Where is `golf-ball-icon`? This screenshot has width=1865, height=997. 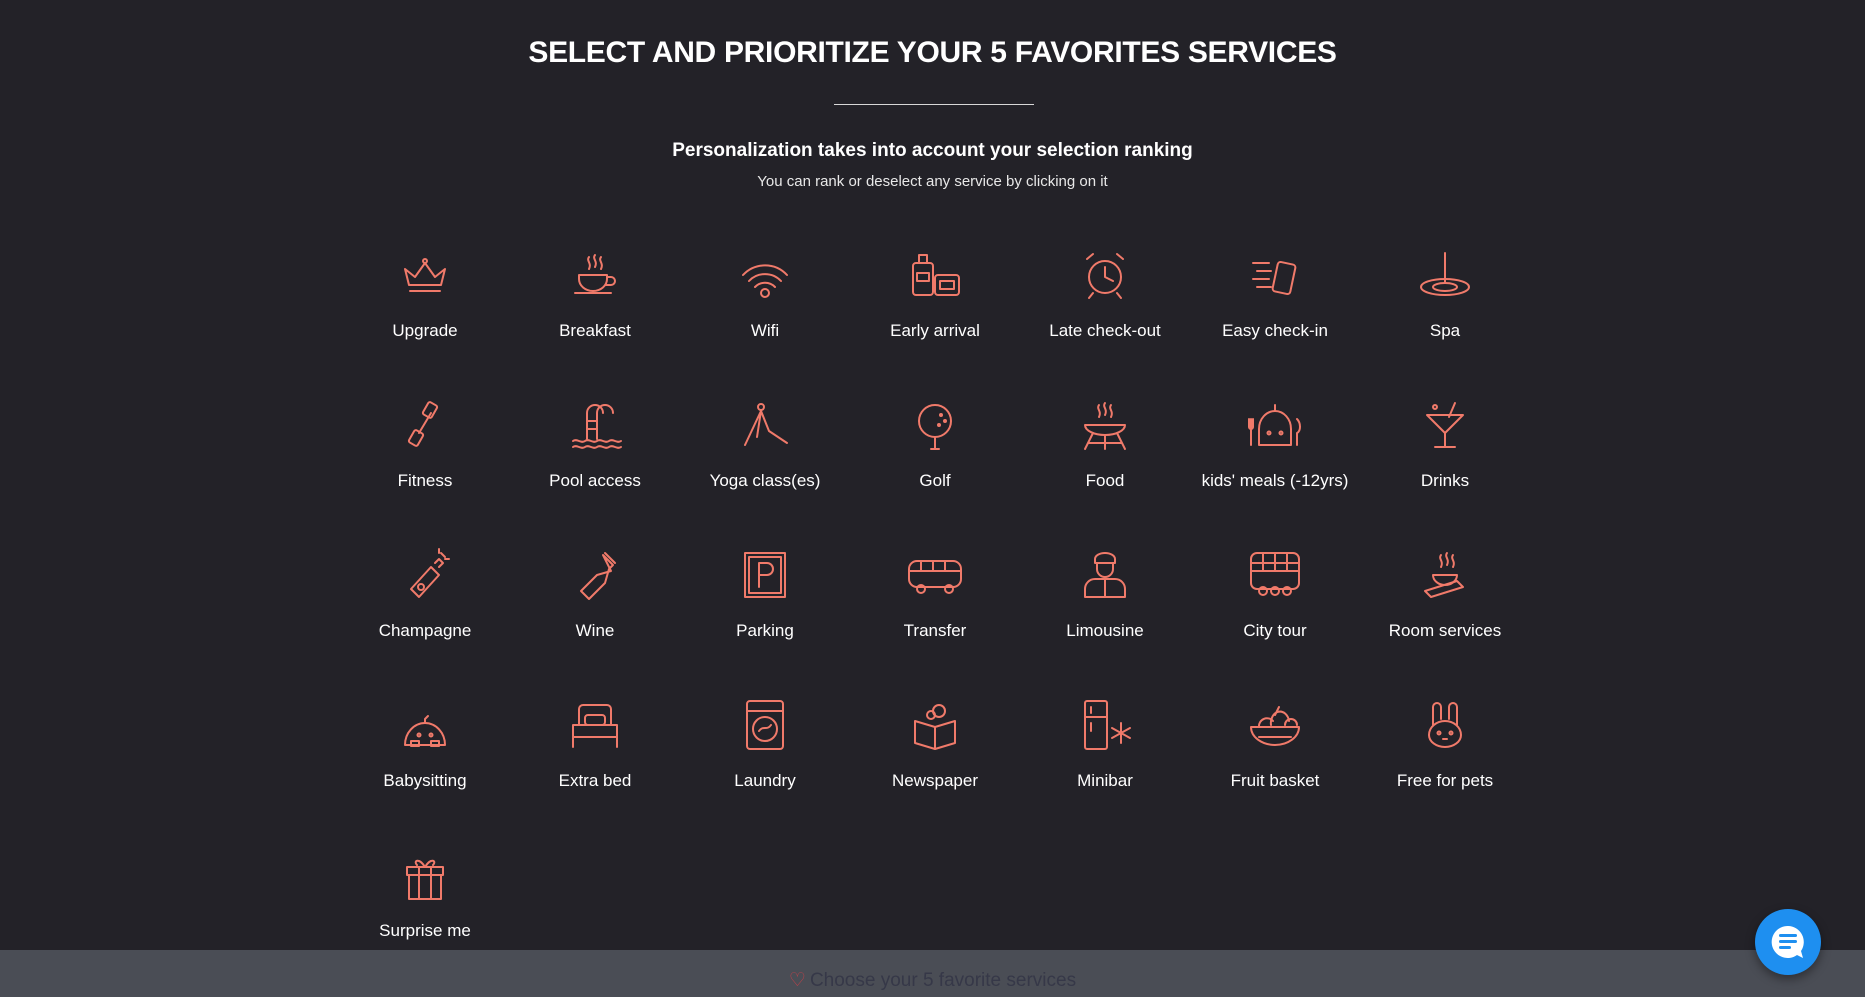 golf-ball-icon is located at coordinates (935, 427).